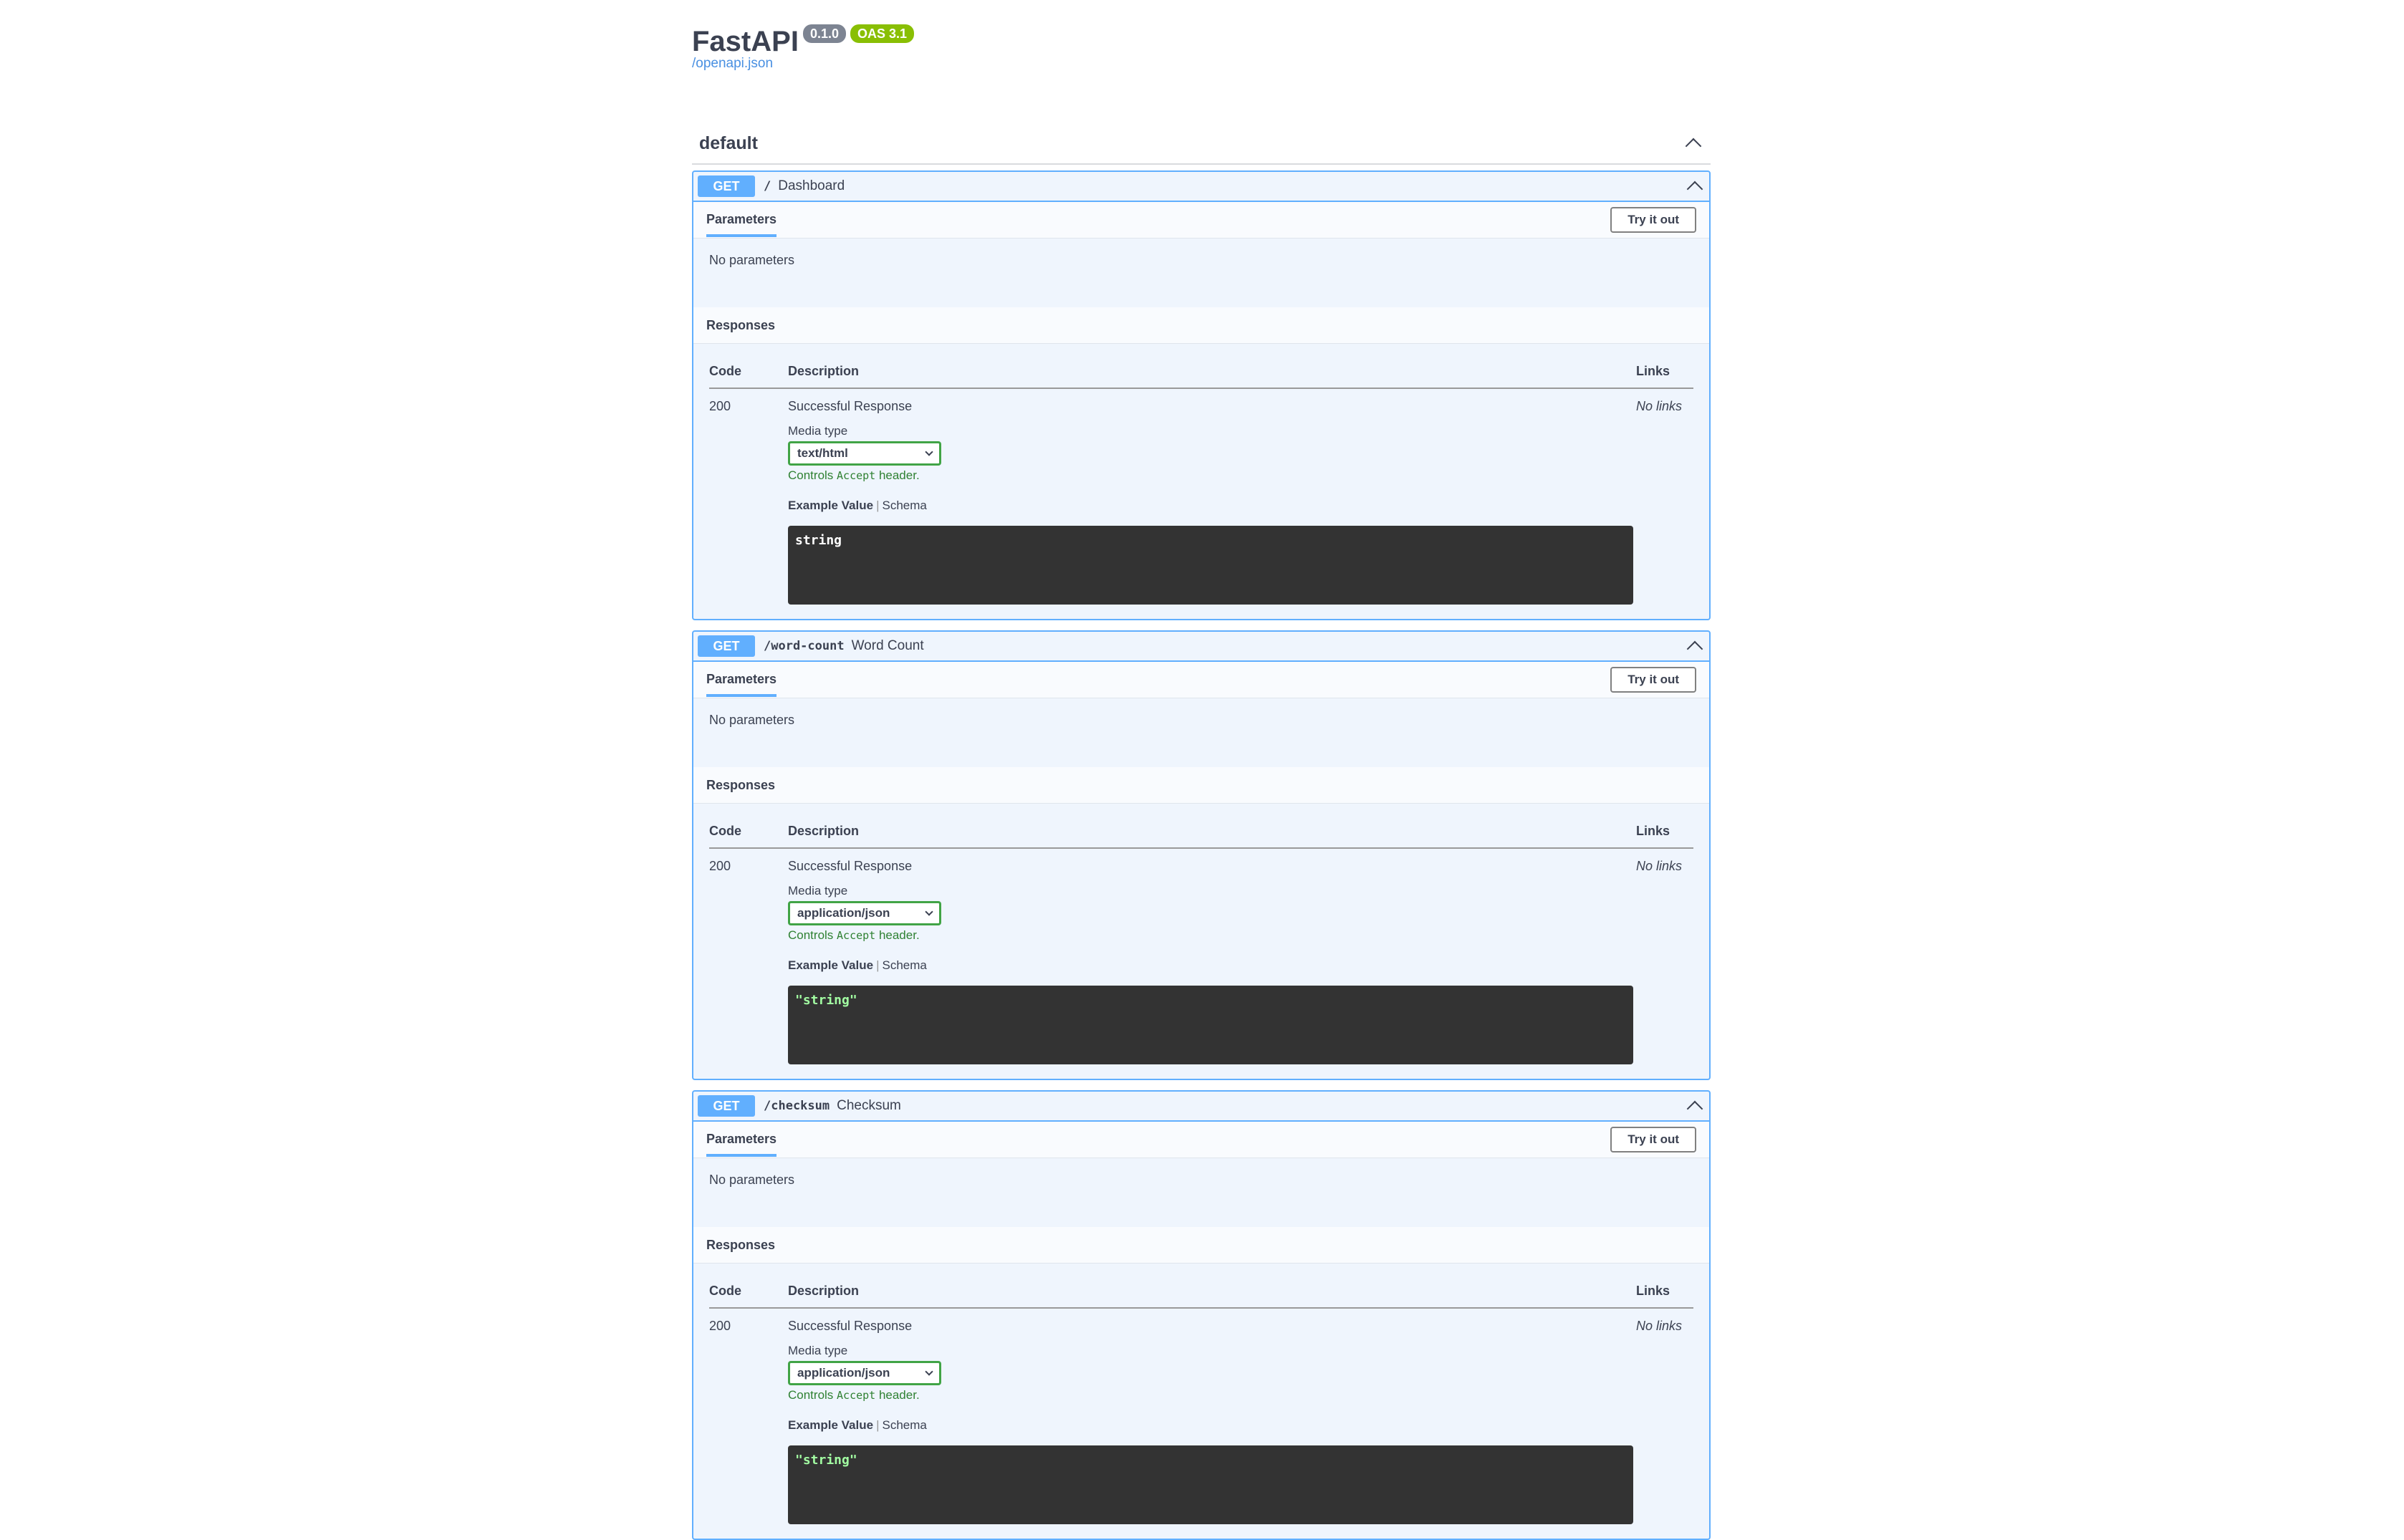 The width and height of the screenshot is (2404, 1540). What do you see at coordinates (768, 186) in the screenshot?
I see `operation-path: /` at bounding box center [768, 186].